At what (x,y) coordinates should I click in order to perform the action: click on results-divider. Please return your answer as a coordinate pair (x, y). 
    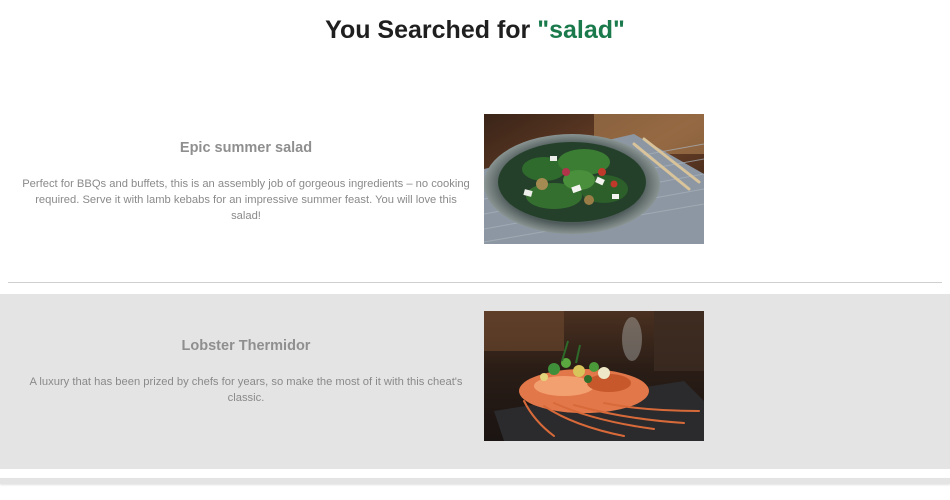
    Looking at the image, I should click on (475, 282).